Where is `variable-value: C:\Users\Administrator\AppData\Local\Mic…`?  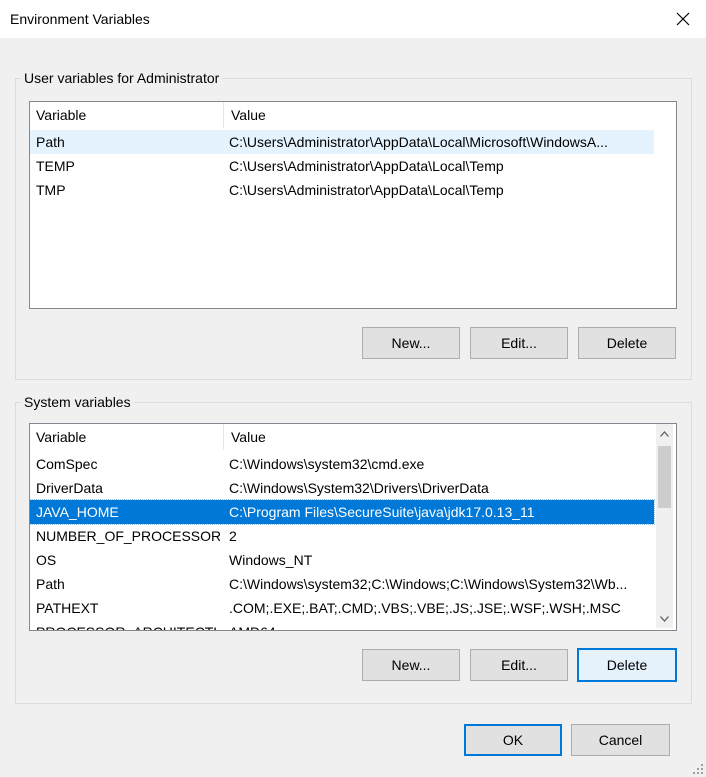
variable-value: C:\Users\Administrator\AppData\Local\Mic… is located at coordinates (418, 142).